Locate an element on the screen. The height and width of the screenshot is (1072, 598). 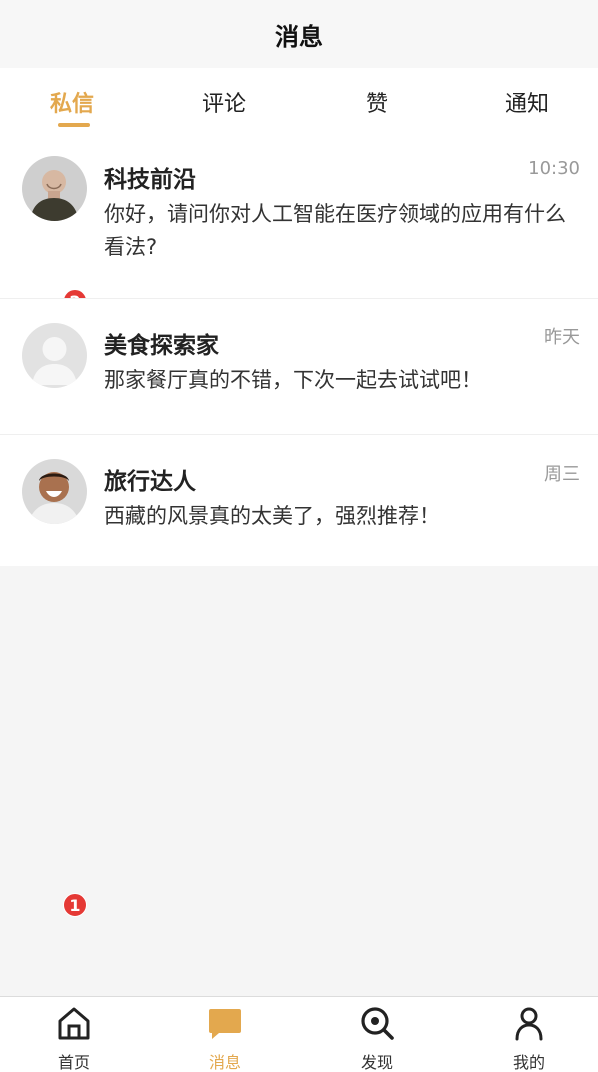
tab-notifications: 通知 is located at coordinates (527, 102).